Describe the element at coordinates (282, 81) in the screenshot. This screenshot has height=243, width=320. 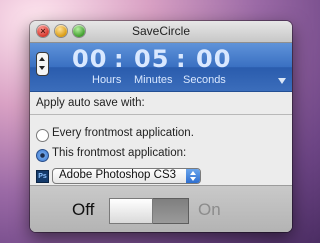
I see `timer-menu-arrow-icon` at that location.